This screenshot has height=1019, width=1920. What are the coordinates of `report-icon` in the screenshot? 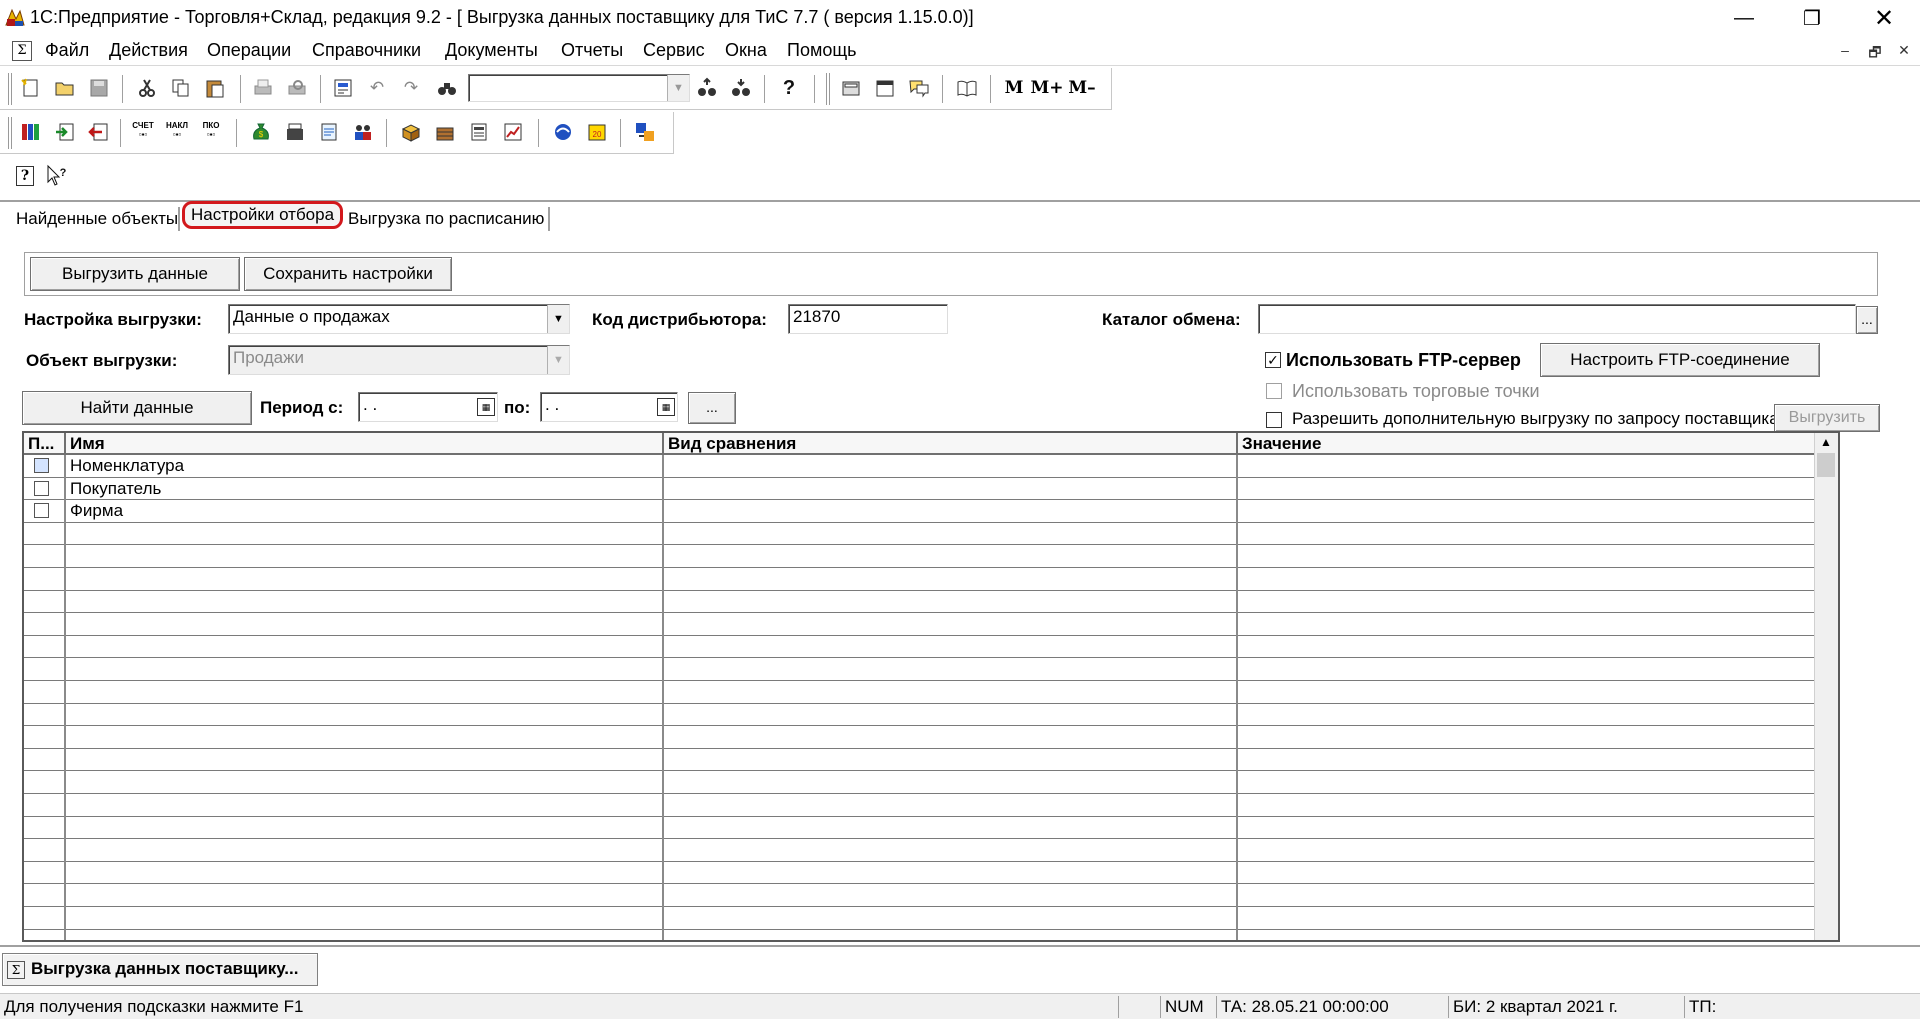 It's located at (479, 132).